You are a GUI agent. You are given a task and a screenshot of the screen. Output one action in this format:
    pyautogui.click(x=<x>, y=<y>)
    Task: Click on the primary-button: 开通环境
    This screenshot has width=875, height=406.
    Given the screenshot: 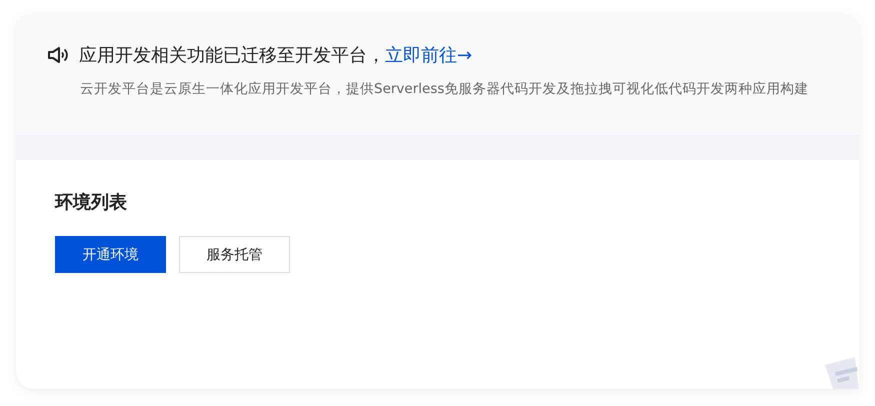 What is the action you would take?
    pyautogui.click(x=110, y=254)
    